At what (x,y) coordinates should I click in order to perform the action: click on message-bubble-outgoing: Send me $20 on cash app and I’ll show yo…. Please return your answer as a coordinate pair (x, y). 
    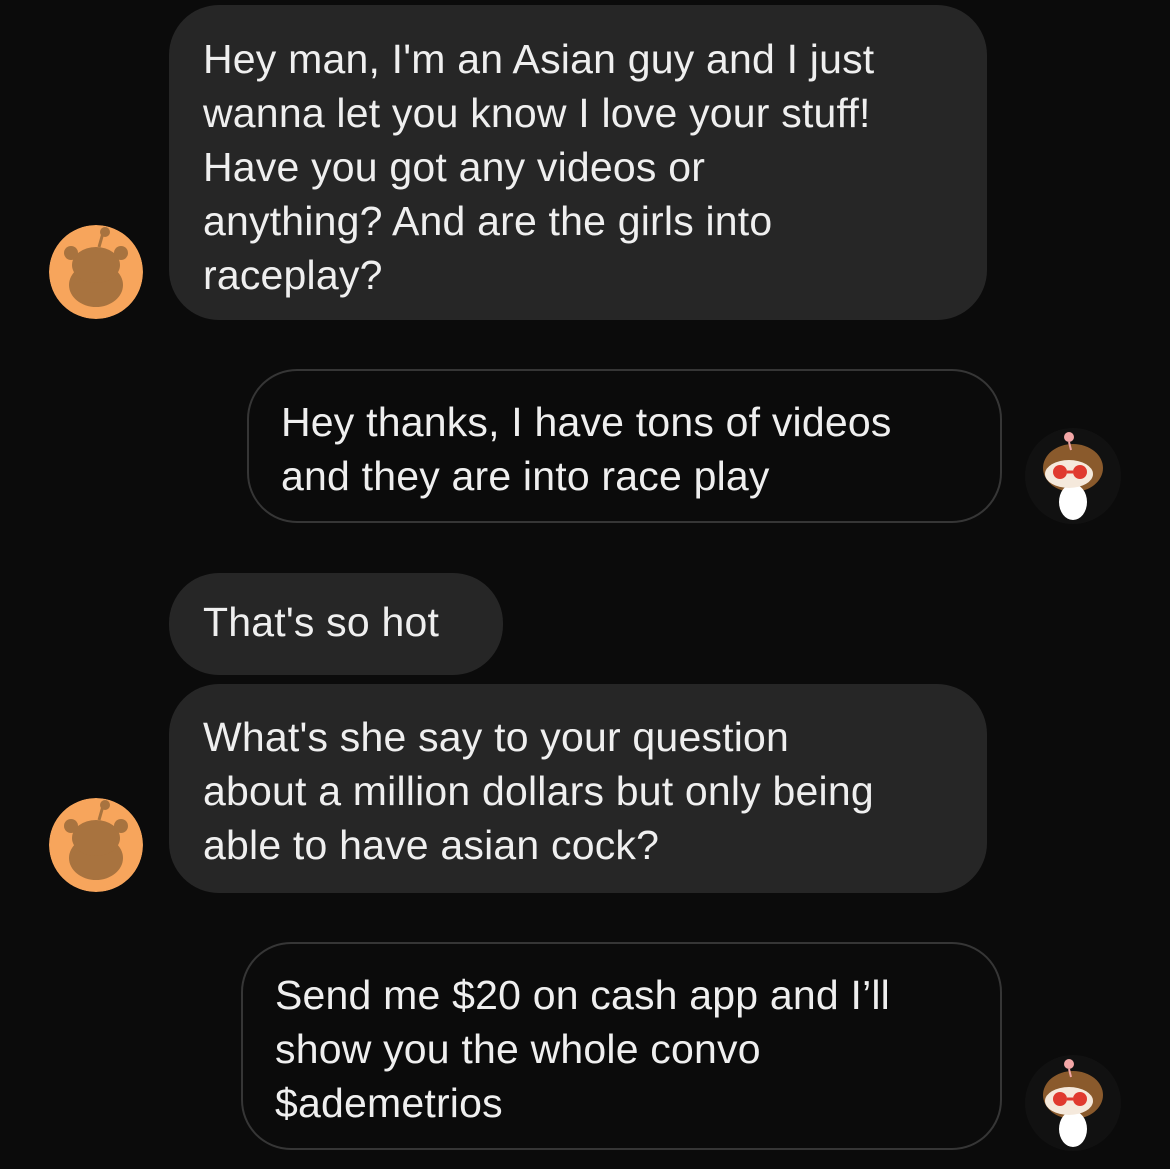
    Looking at the image, I should click on (621, 1046).